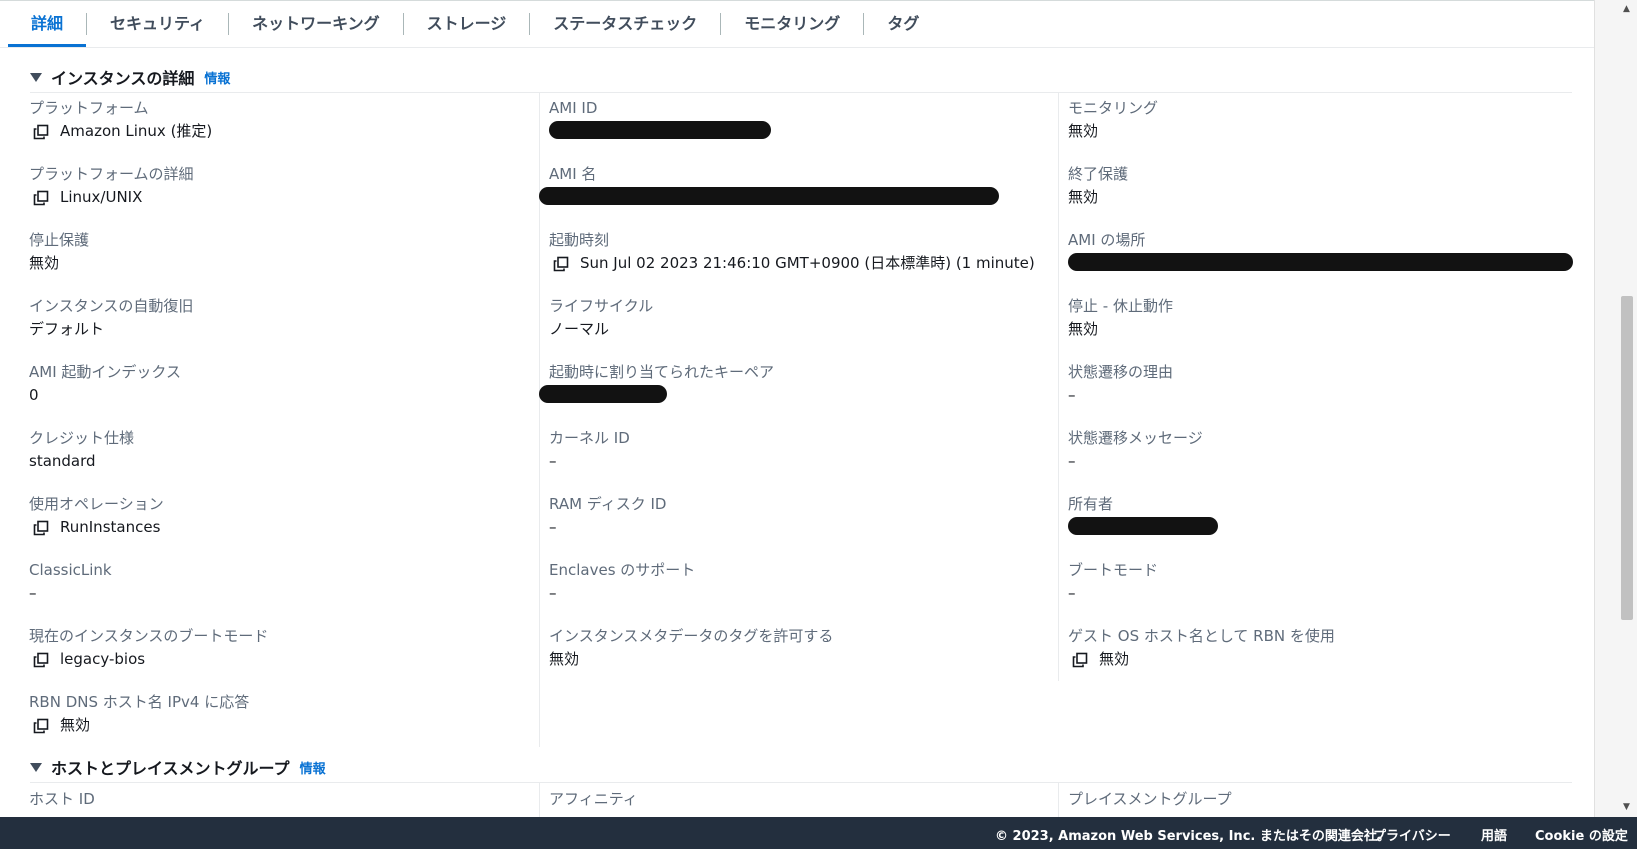 This screenshot has height=849, width=1637. What do you see at coordinates (657, 382) in the screenshot?
I see `detail-field: 起動時に割り当てられたキーペア` at bounding box center [657, 382].